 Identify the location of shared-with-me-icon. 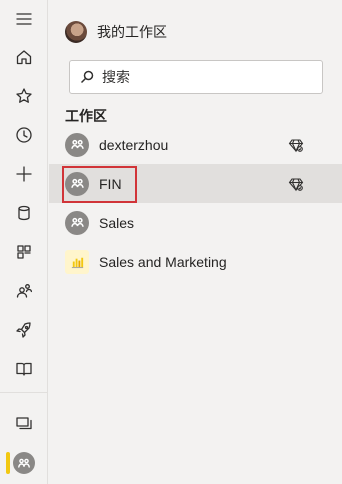
(24, 291).